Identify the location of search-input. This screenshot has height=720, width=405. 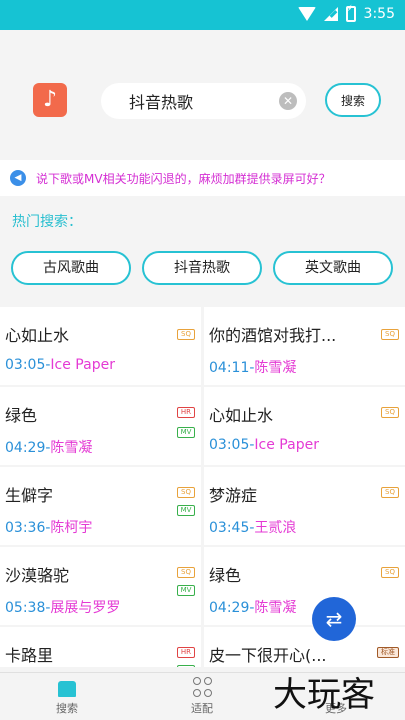
(204, 101).